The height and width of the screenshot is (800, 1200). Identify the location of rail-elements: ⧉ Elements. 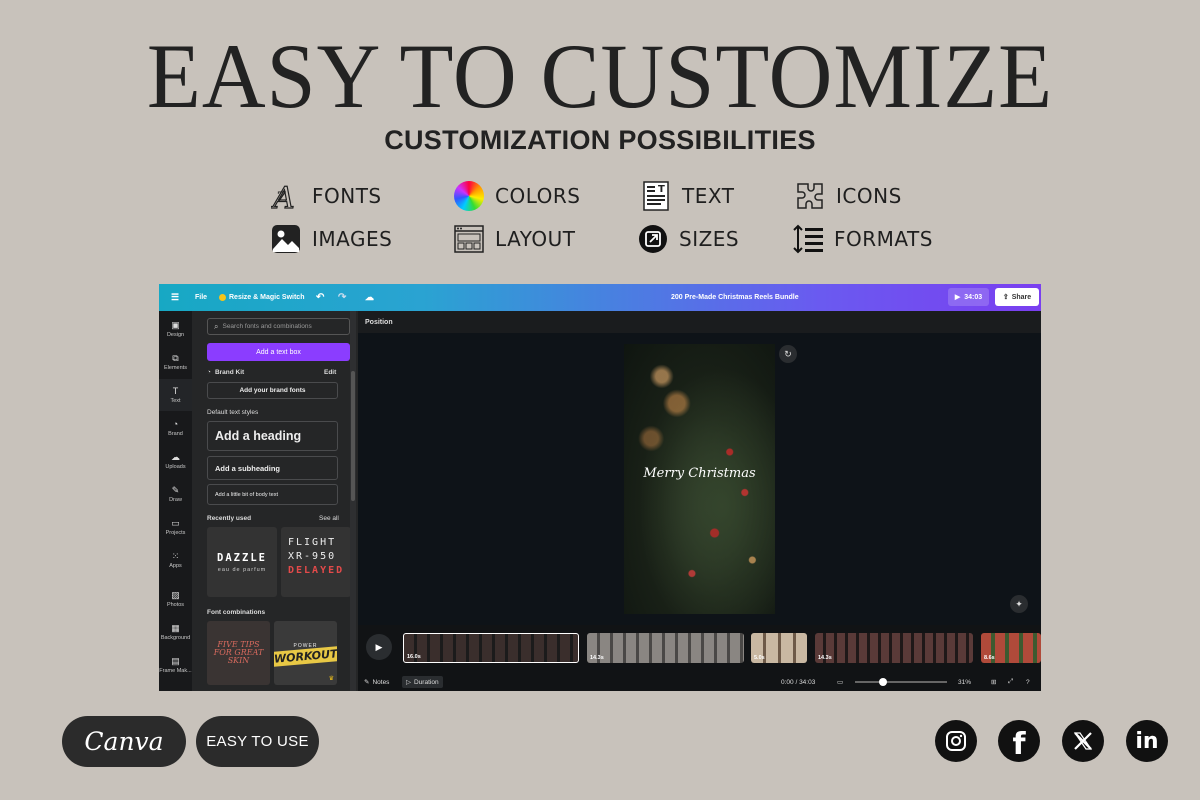
(175, 362).